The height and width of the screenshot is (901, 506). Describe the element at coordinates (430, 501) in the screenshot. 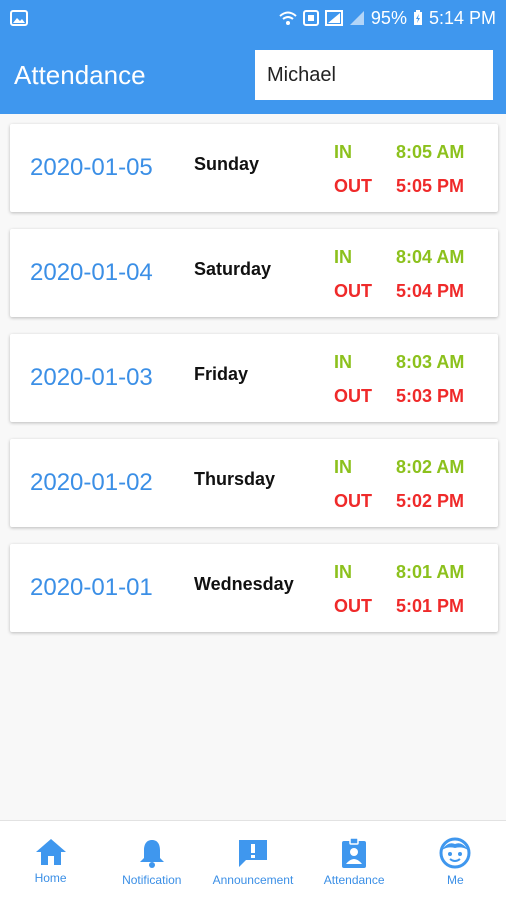

I see `out-time: 5:02 PM` at that location.